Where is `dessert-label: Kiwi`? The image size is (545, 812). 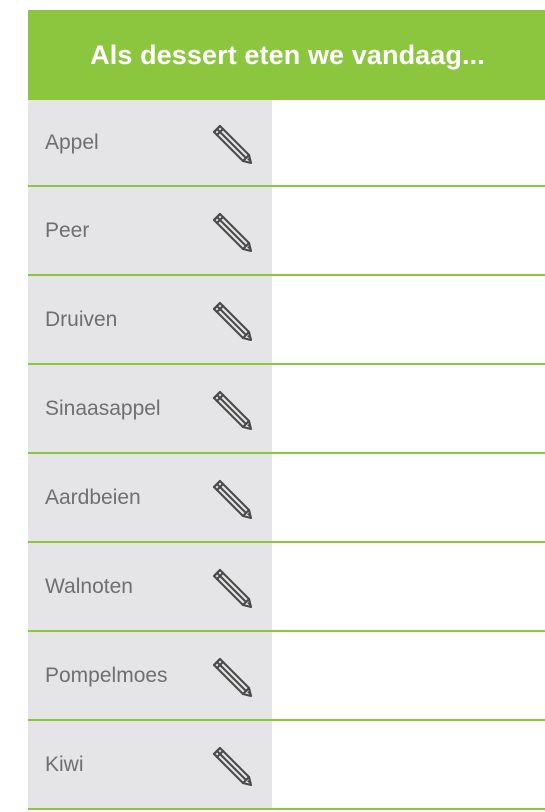 dessert-label: Kiwi is located at coordinates (64, 764).